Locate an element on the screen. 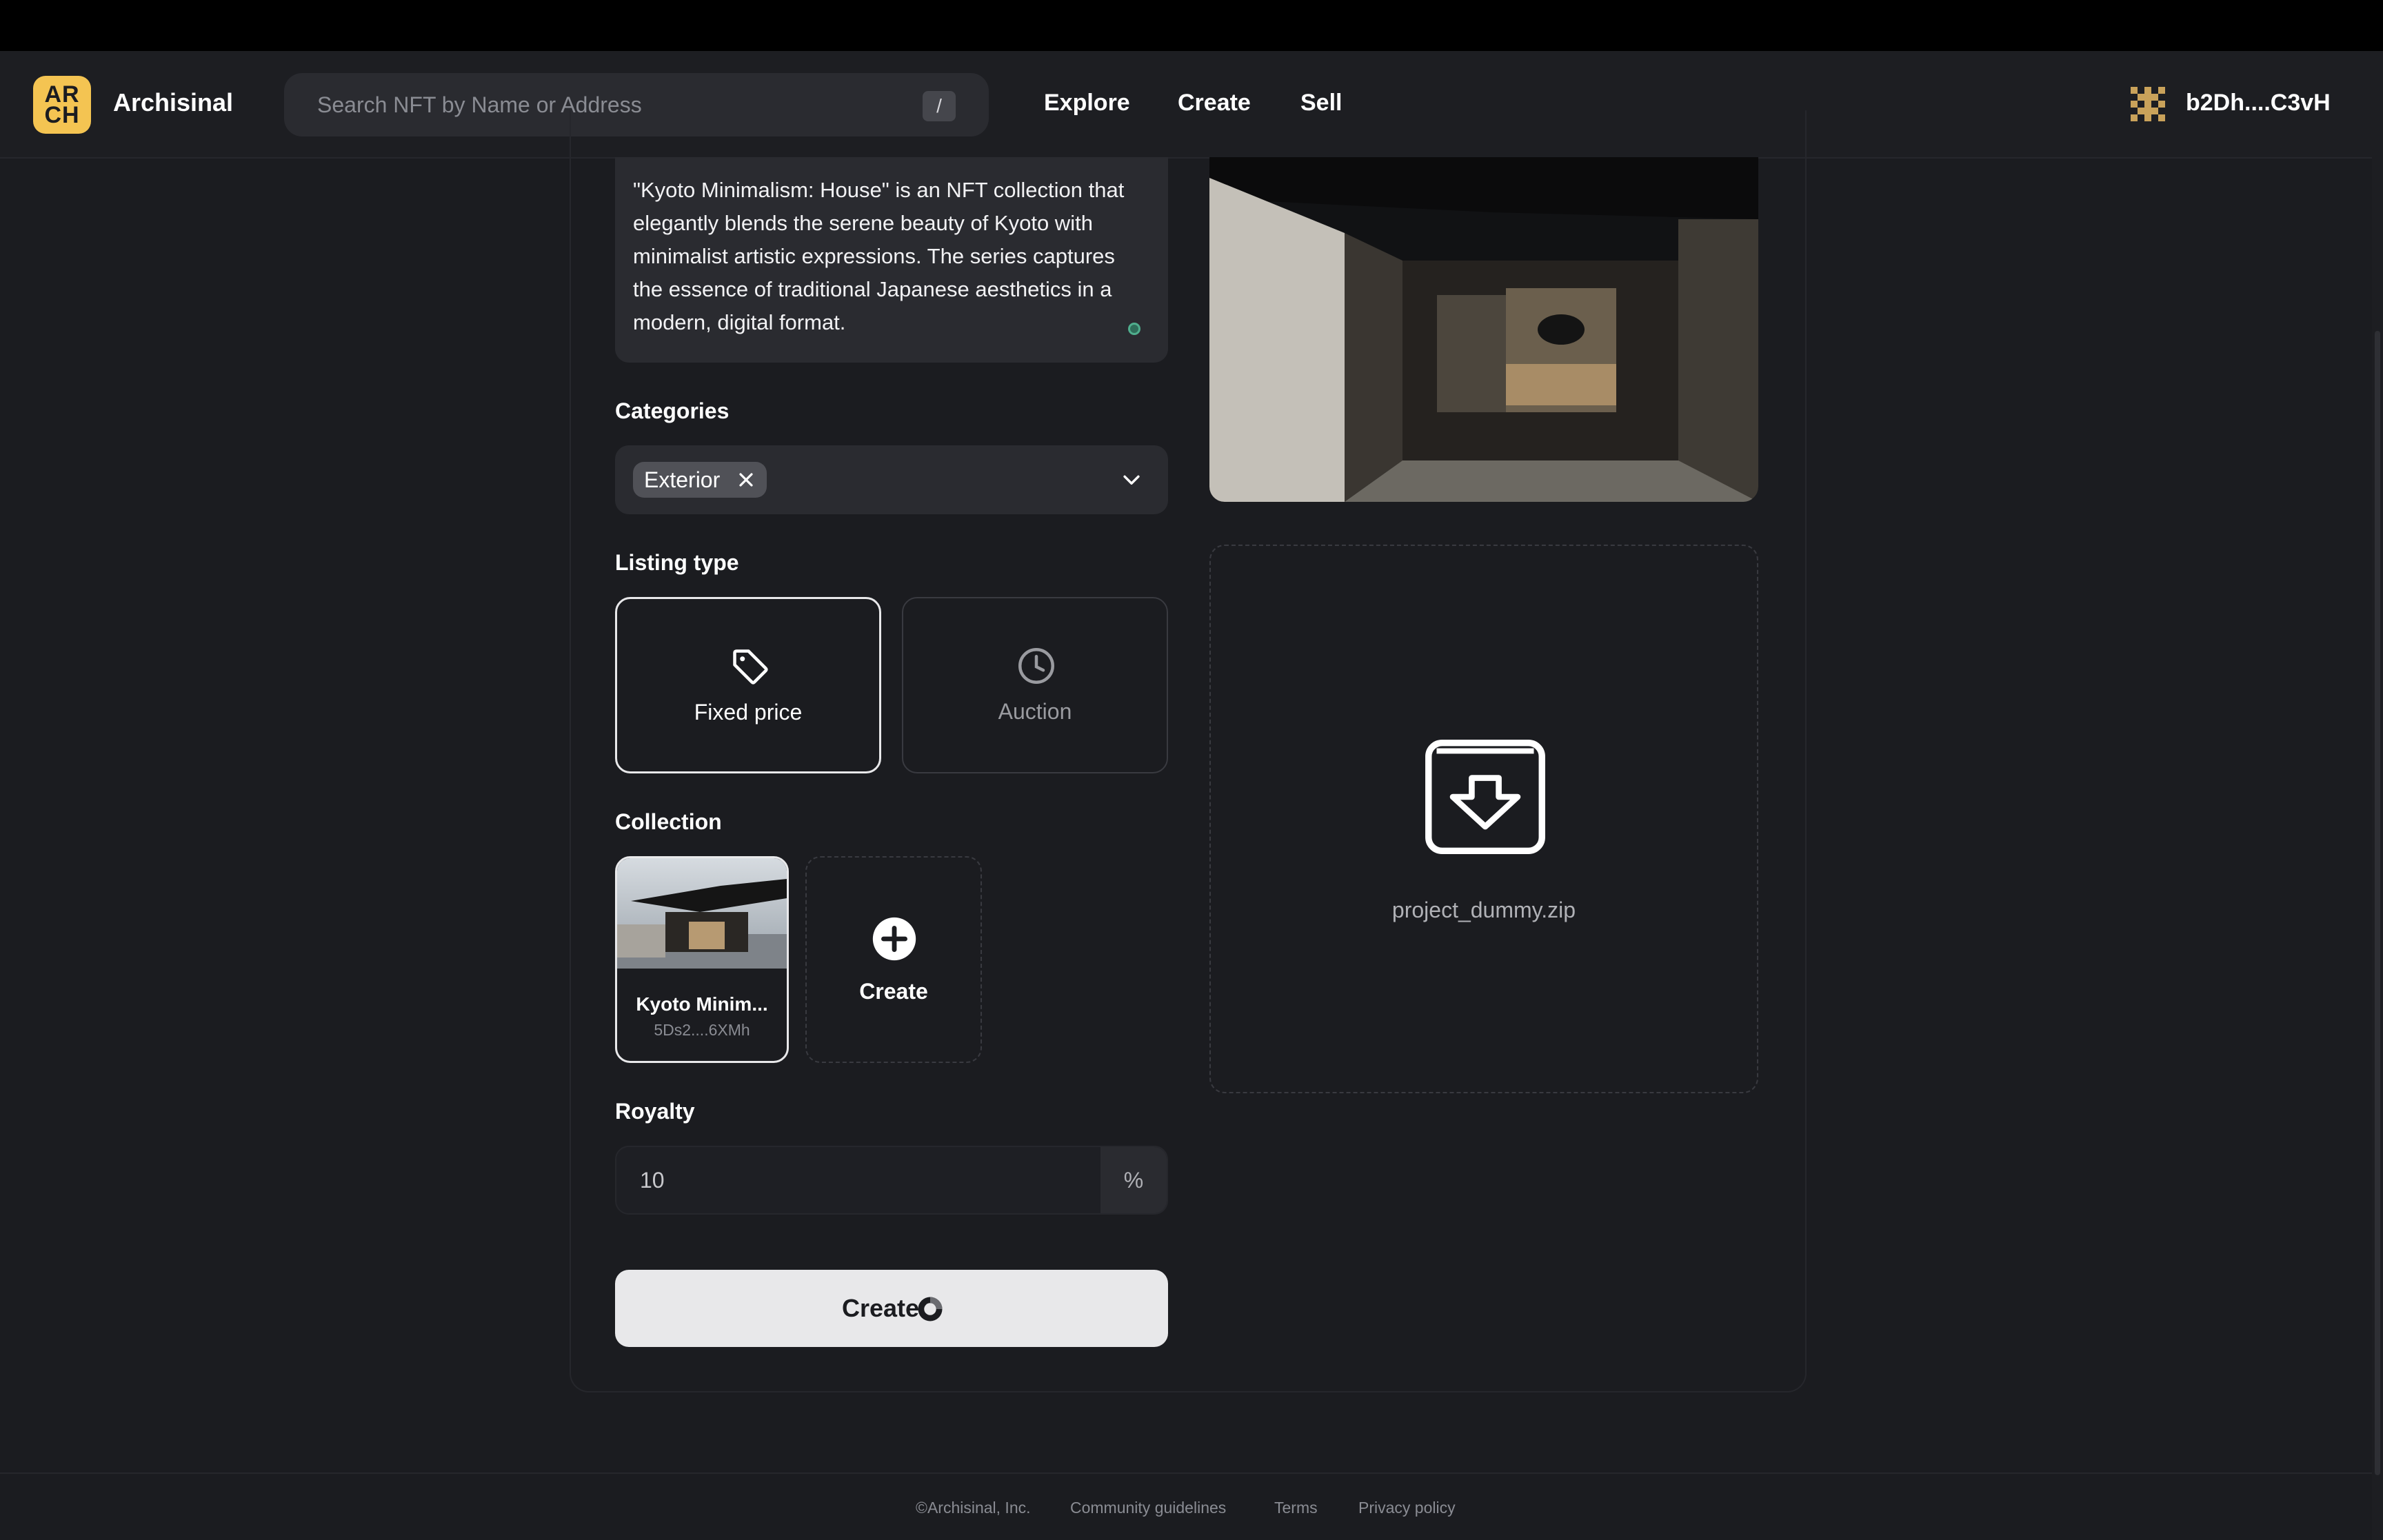  collection-card-kyoto: Kyoto Minim... 5Ds2....6XMh is located at coordinates (702, 960).